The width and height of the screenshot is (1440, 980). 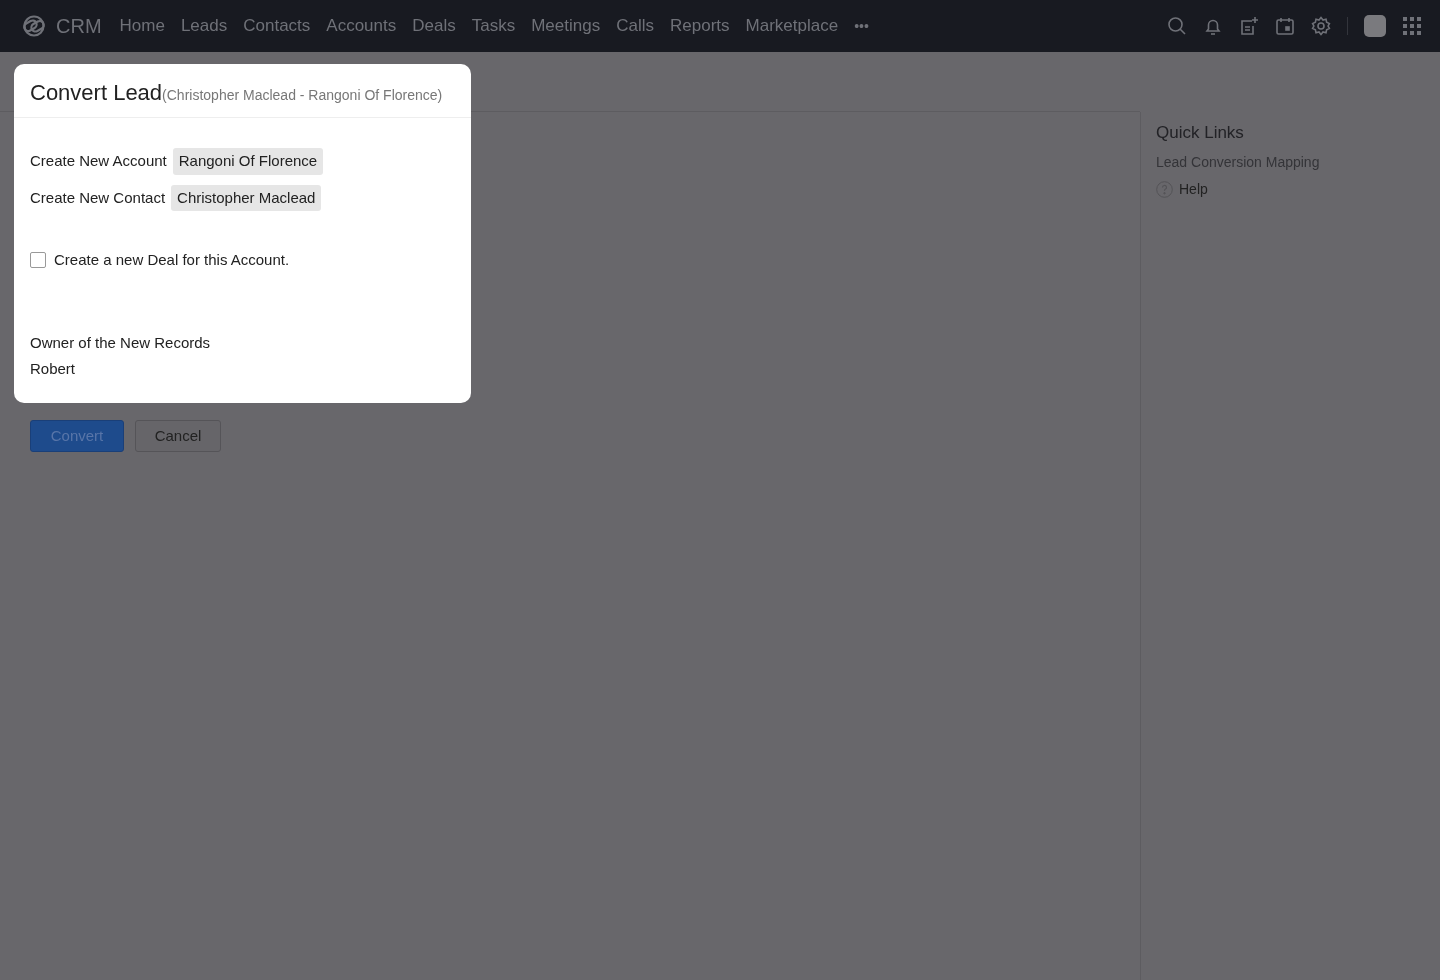 I want to click on nav-link: Leads, so click(x=204, y=26).